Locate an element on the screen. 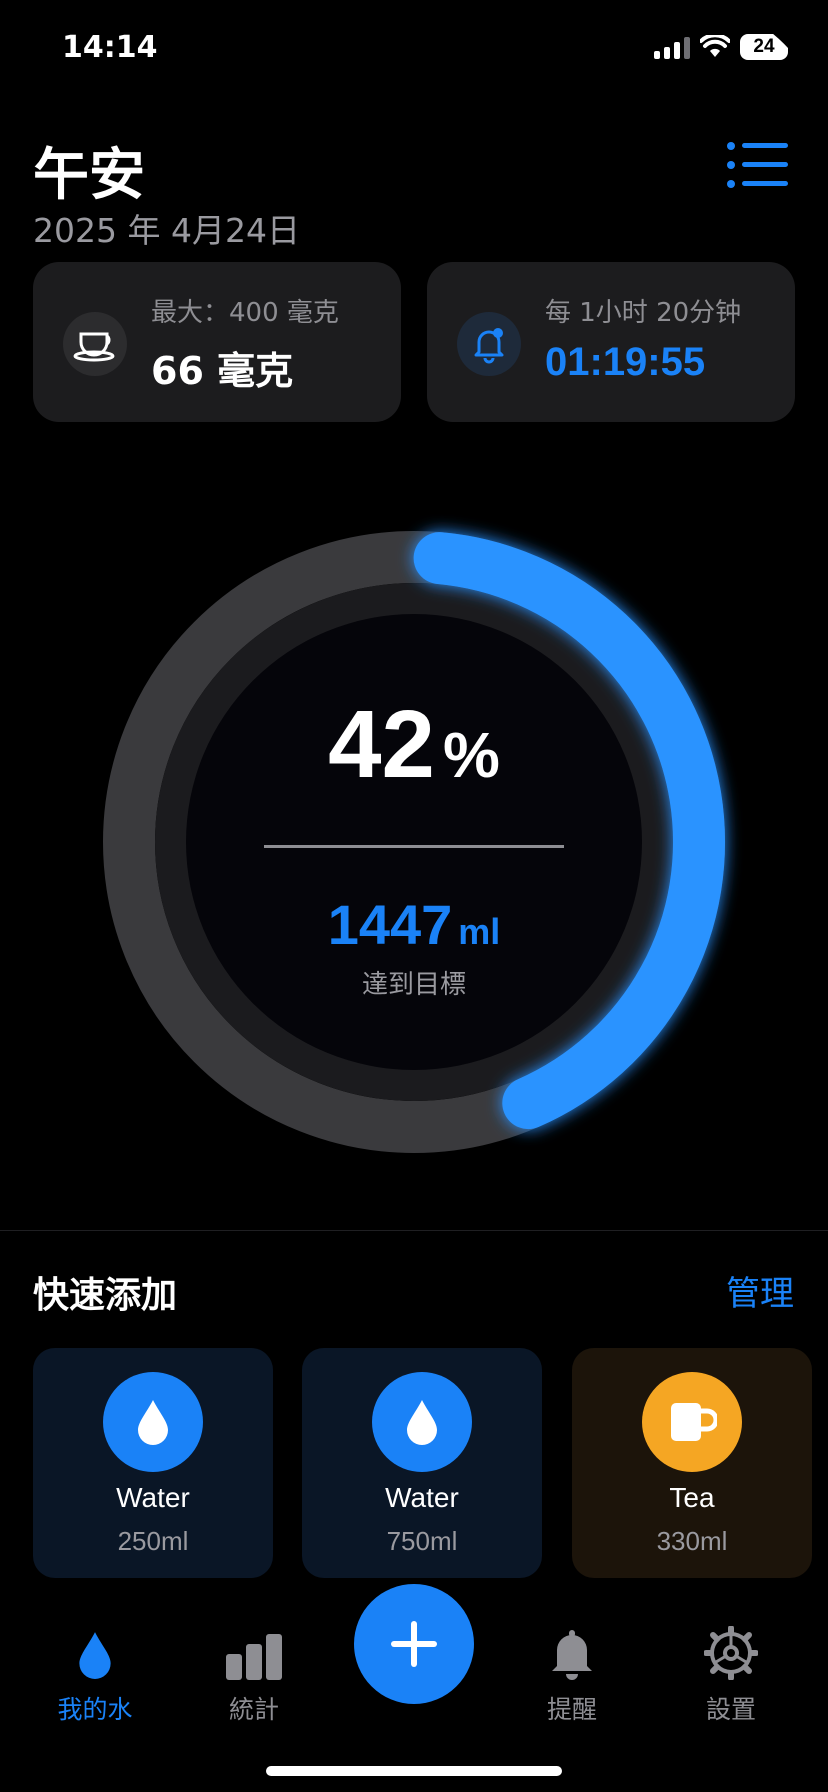 Image resolution: width=828 pixels, height=1792 pixels. amount-display: 1447 ml is located at coordinates (414, 924).